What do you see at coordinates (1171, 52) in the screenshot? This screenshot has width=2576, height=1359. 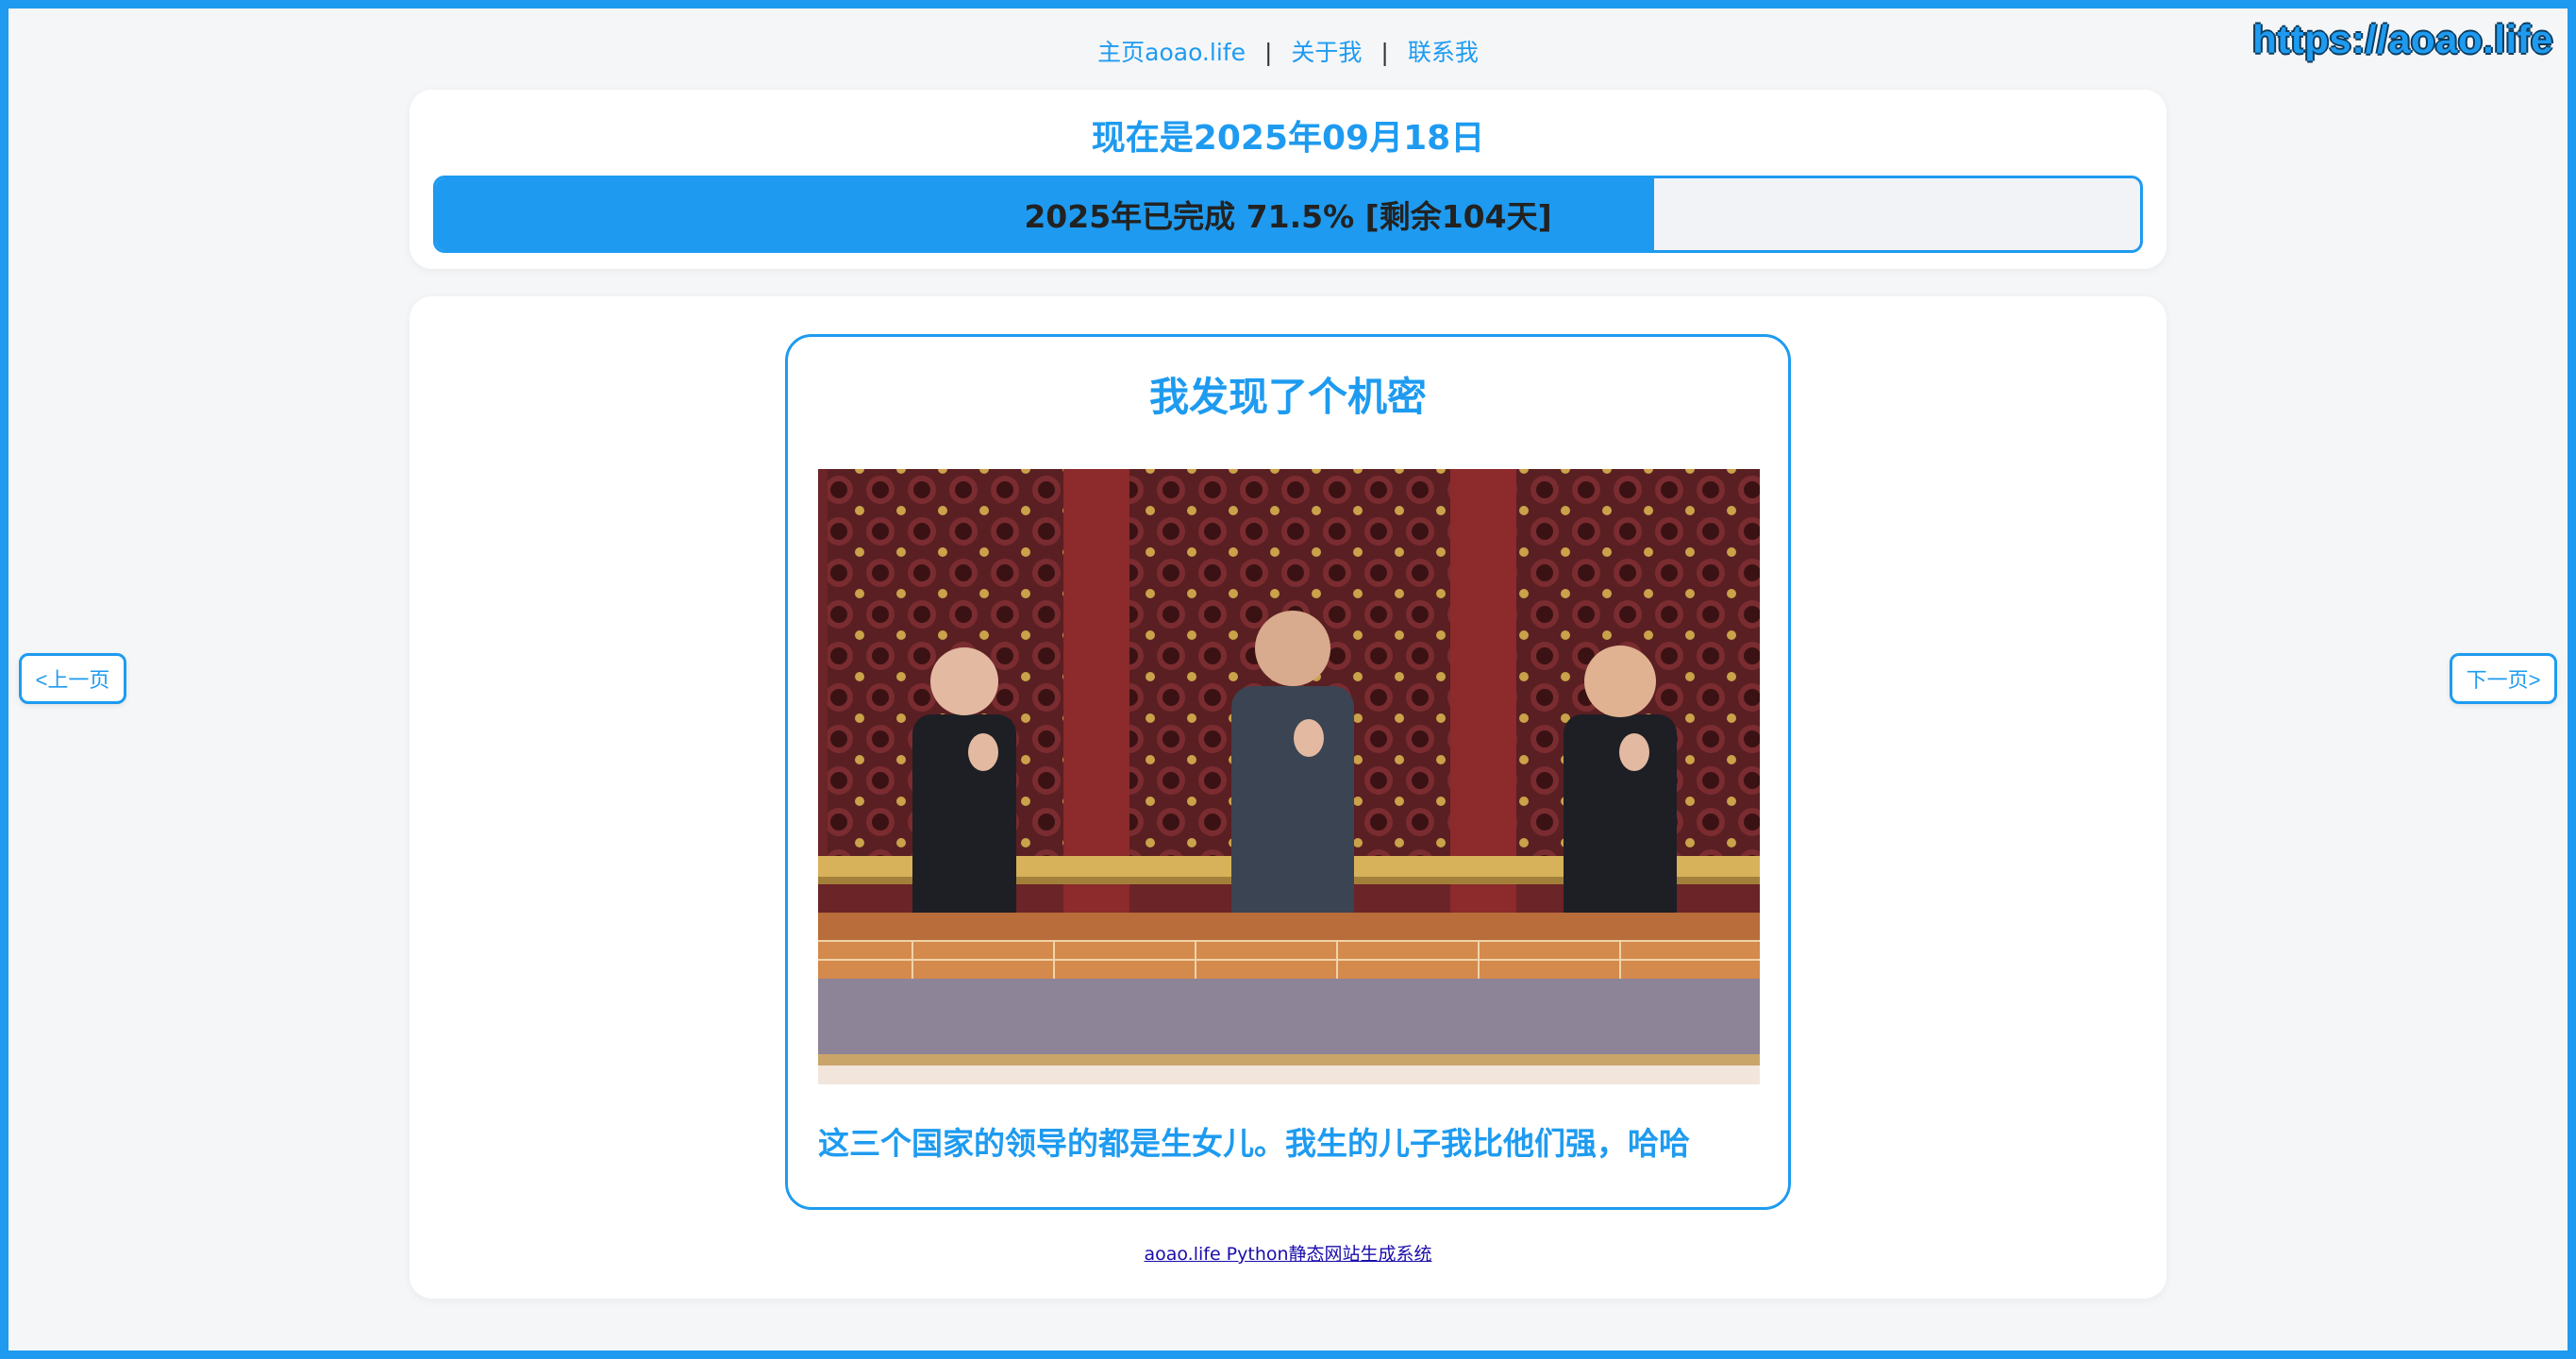 I see `nav-home-link: 主页aoao.life` at bounding box center [1171, 52].